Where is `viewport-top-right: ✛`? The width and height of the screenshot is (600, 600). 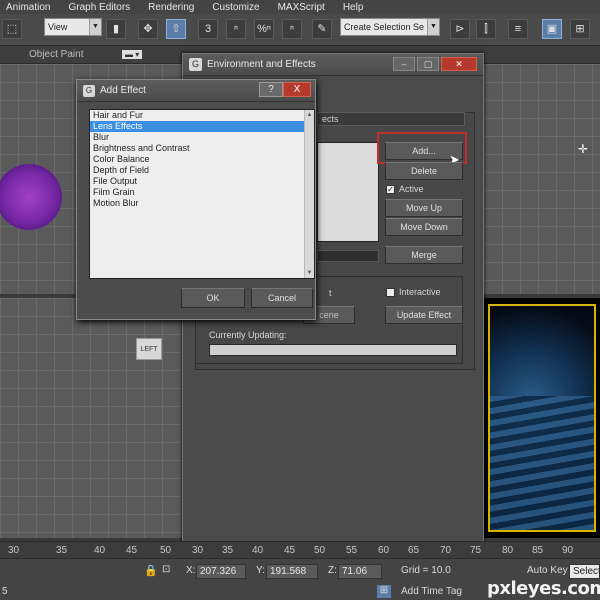 viewport-top-right: ✛ is located at coordinates (542, 179).